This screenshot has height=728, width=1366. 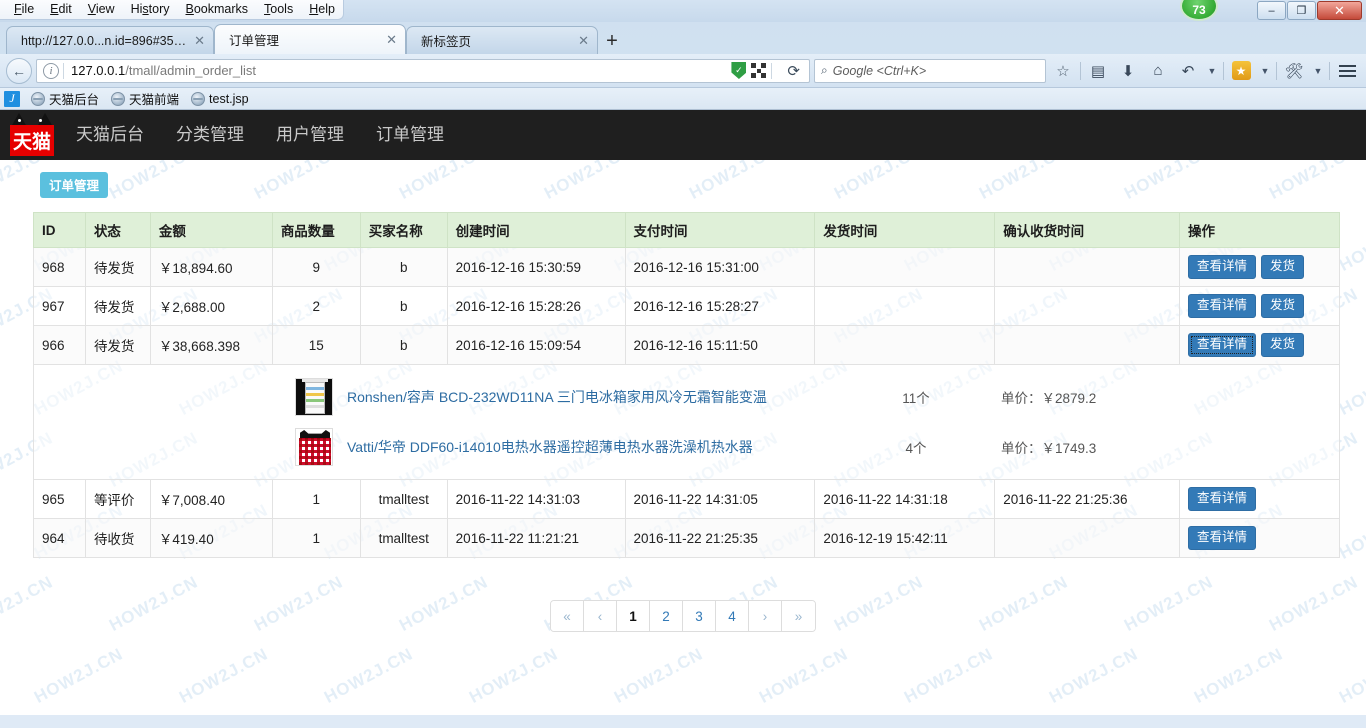 I want to click on nav-link-user: 用户管理, so click(x=310, y=135).